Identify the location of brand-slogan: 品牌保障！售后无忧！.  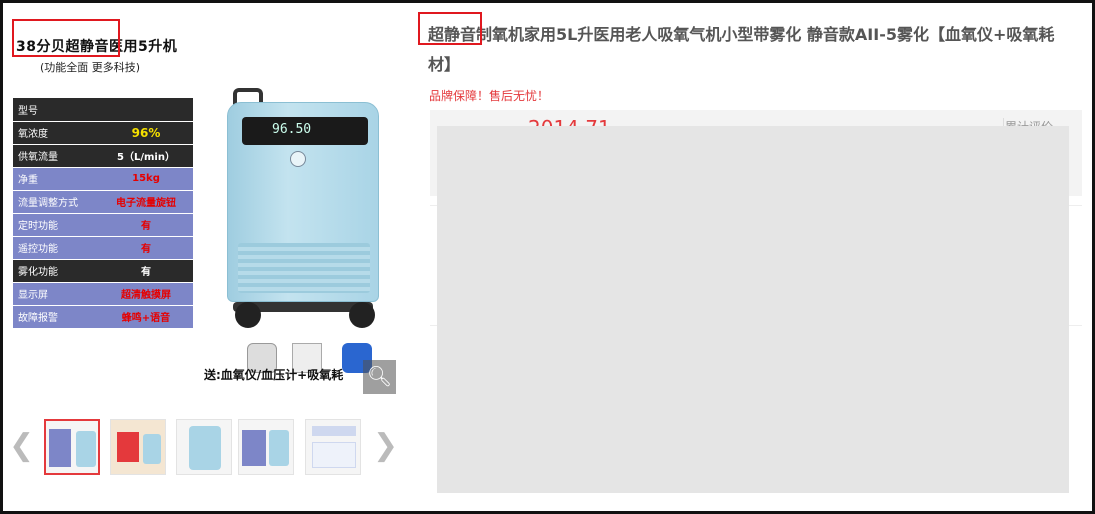
(489, 96).